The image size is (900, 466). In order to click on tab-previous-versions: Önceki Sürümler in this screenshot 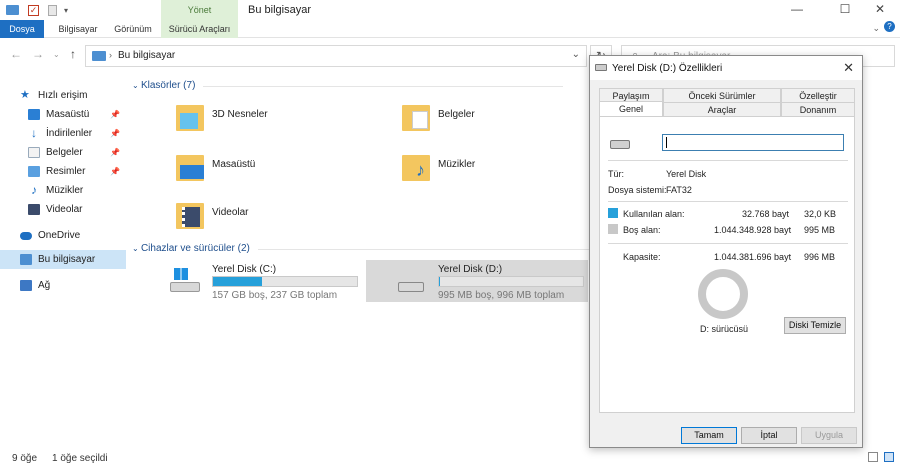, I will do `click(722, 95)`.